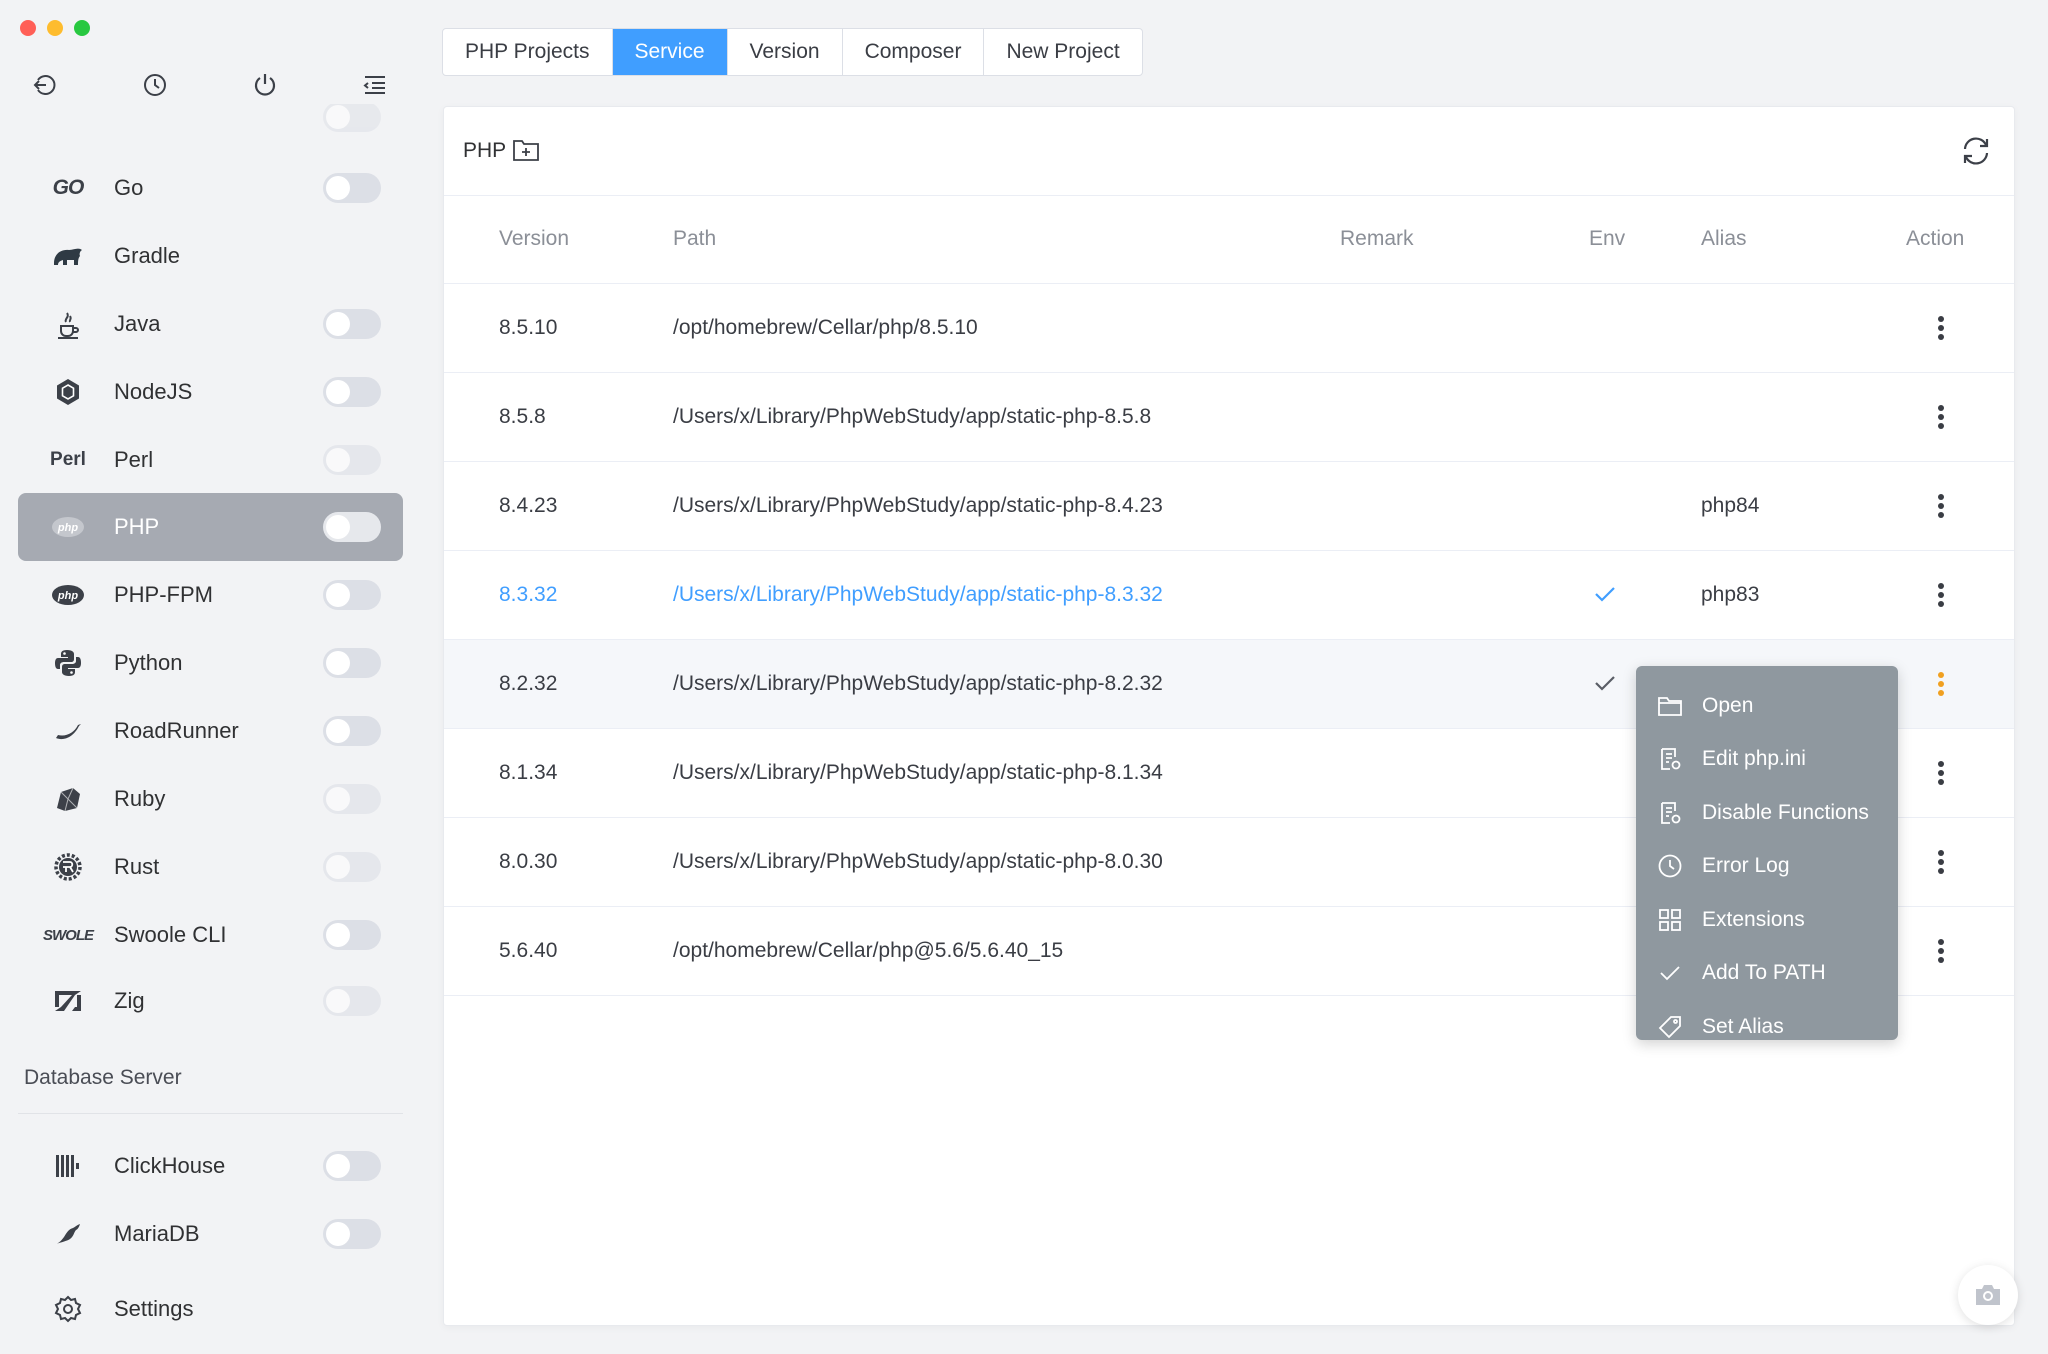  I want to click on screenshot-button, so click(1988, 1295).